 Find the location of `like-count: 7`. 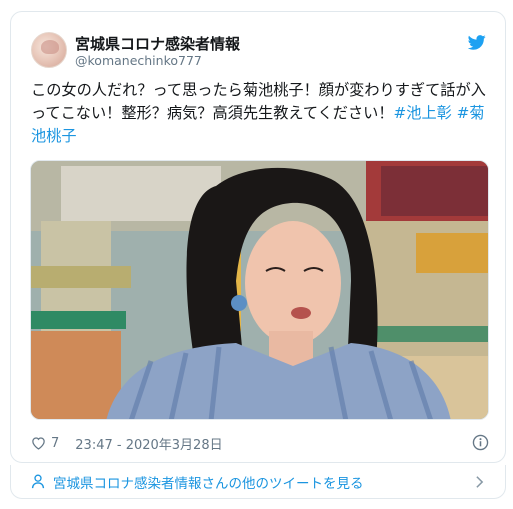

like-count: 7 is located at coordinates (55, 443).